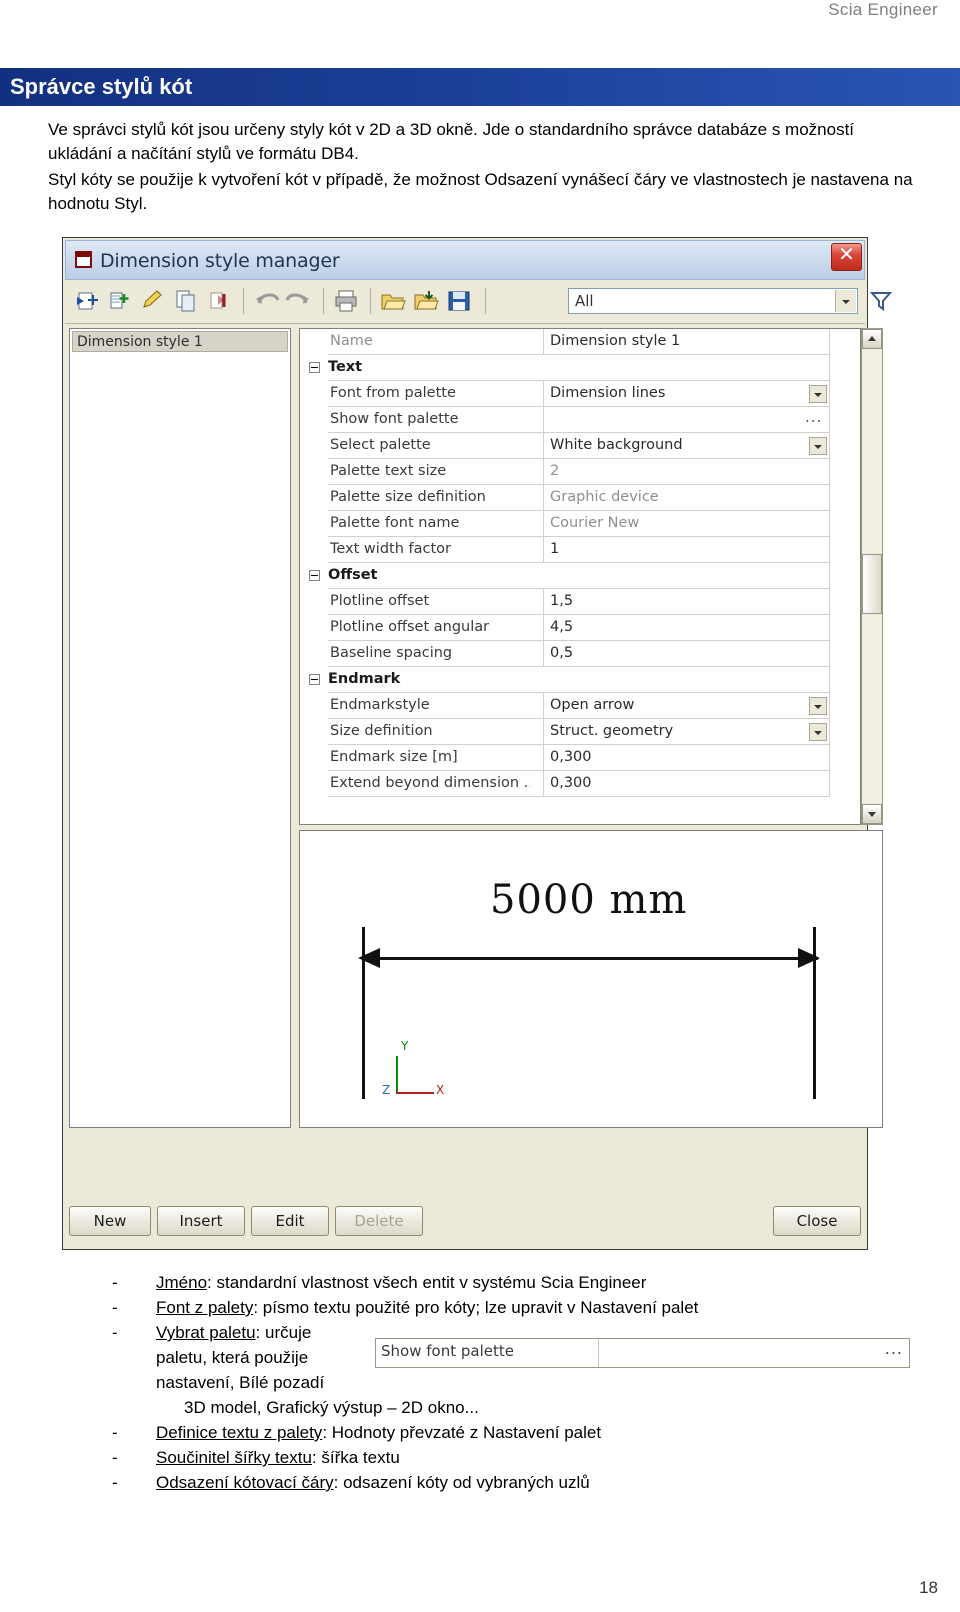 This screenshot has width=960, height=1612. Describe the element at coordinates (555, 549) in the screenshot. I see `row-value: 1` at that location.